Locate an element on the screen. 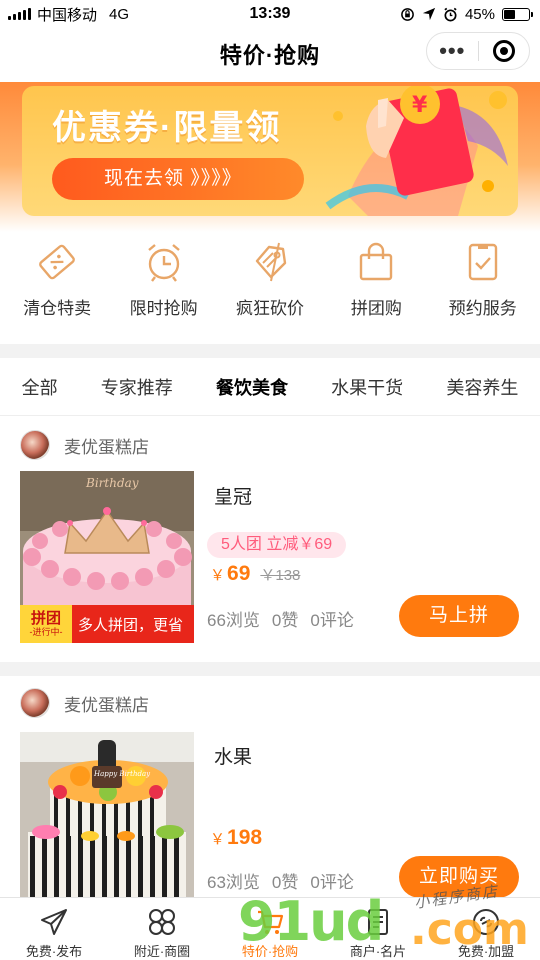 Image resolution: width=540 pixels, height=960 pixels. bottom-tab-bar: 免费·发布 附近·商圈 特价·抢购 商户·名片 免费·加盟 is located at coordinates (270, 928).